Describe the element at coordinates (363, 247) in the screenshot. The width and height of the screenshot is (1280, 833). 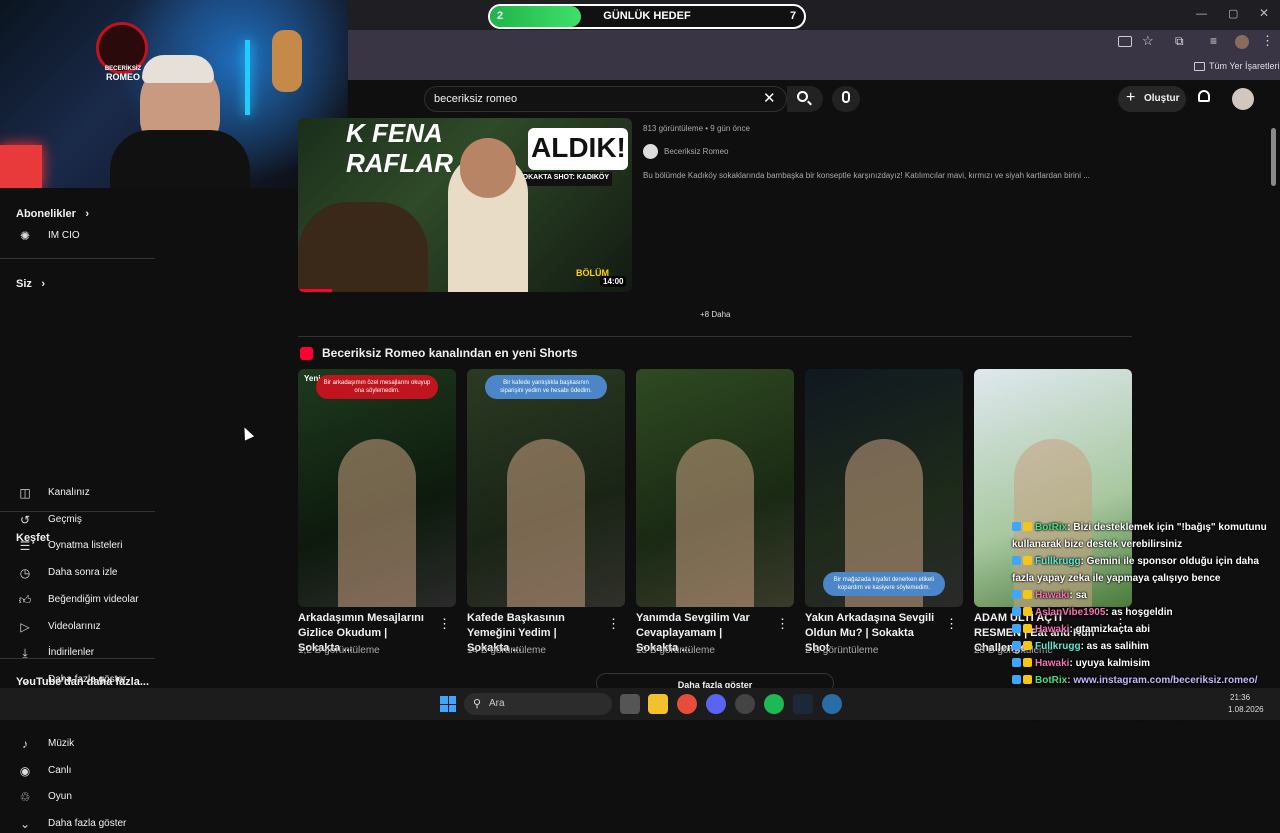
I see `thumbnail-guitarist` at that location.